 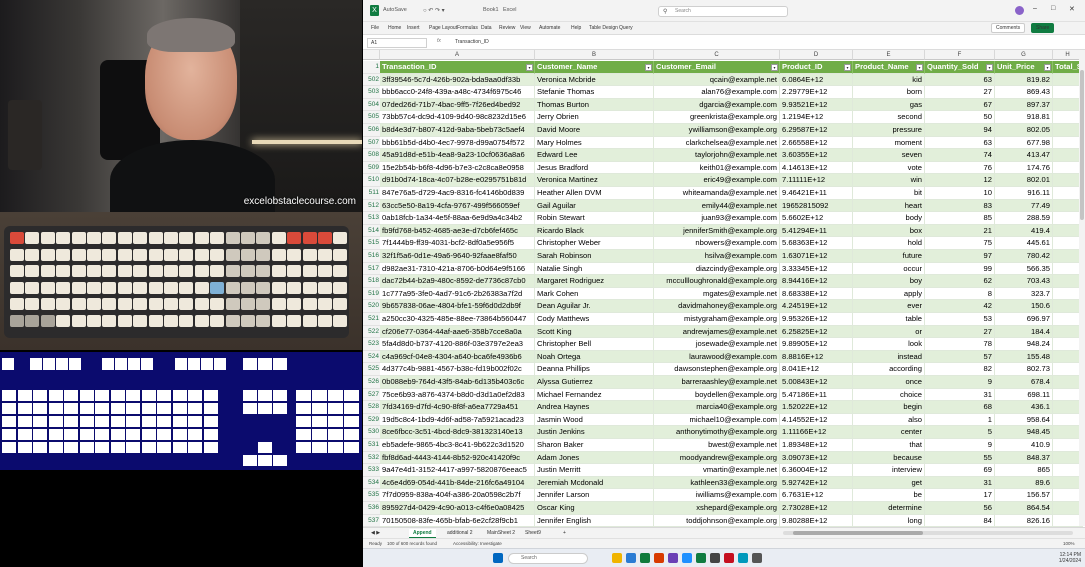 I want to click on table-cell: 6.0864E+12, so click(x=816, y=80).